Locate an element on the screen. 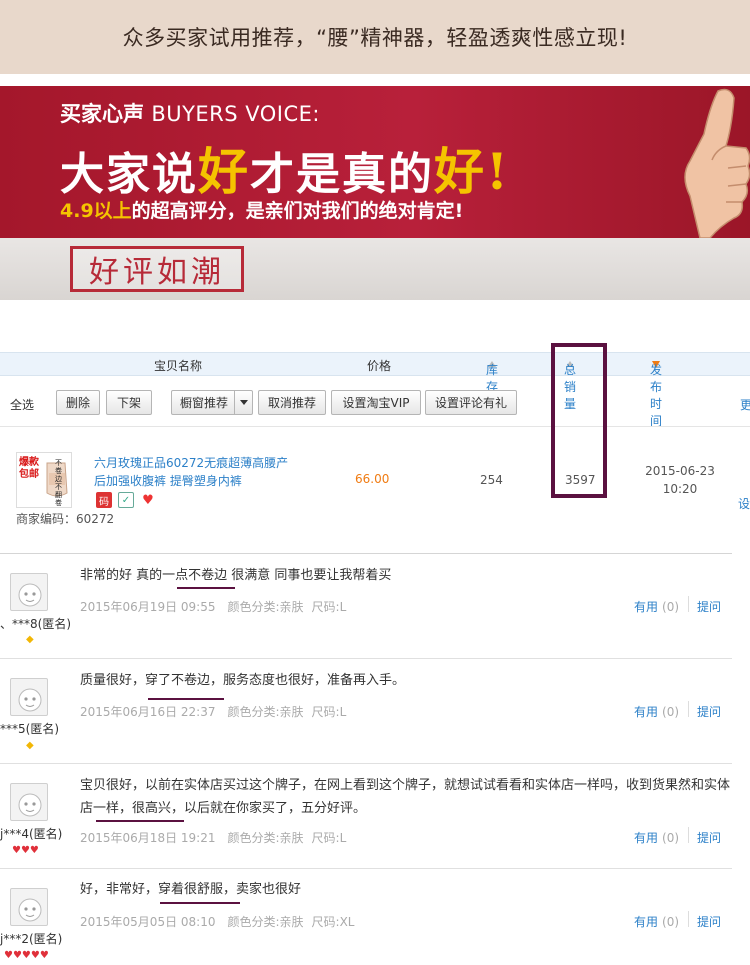  table-header: 宝贝名称 价格 库存 总销量 发布时间 is located at coordinates (375, 390).